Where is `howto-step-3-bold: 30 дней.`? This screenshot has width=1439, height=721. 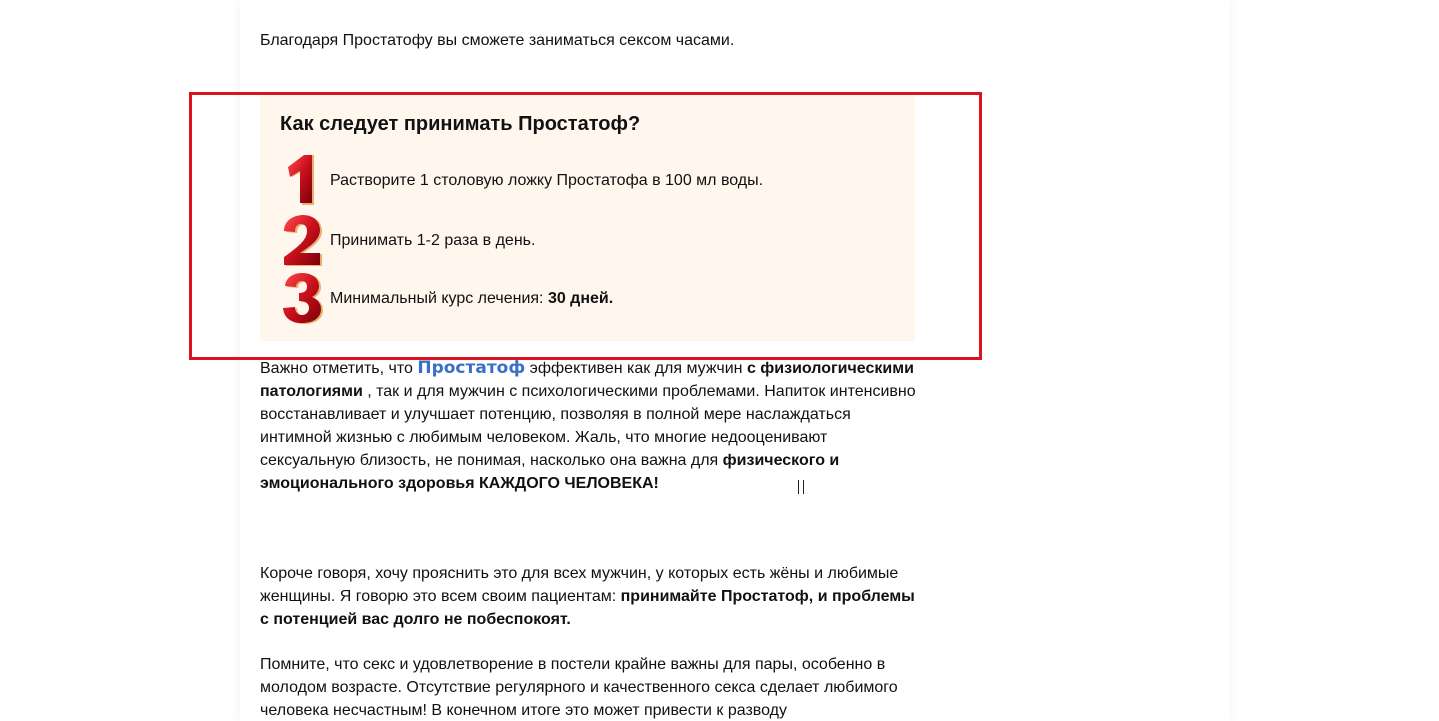 howto-step-3-bold: 30 дней. is located at coordinates (580, 298).